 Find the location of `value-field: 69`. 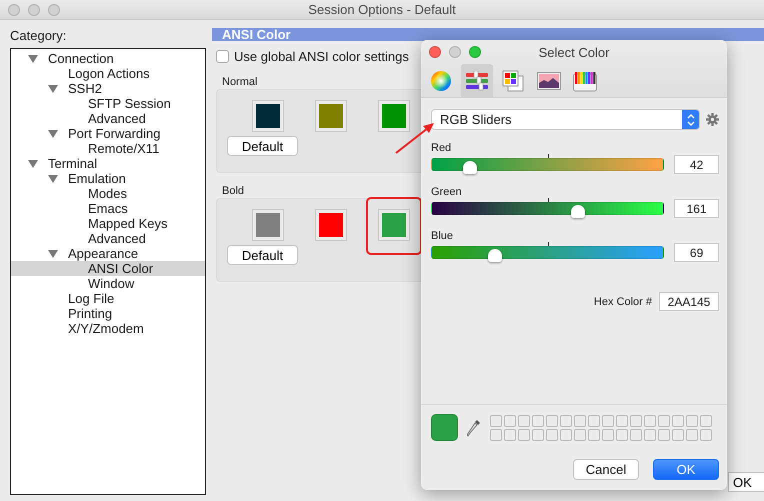

value-field: 69 is located at coordinates (696, 252).